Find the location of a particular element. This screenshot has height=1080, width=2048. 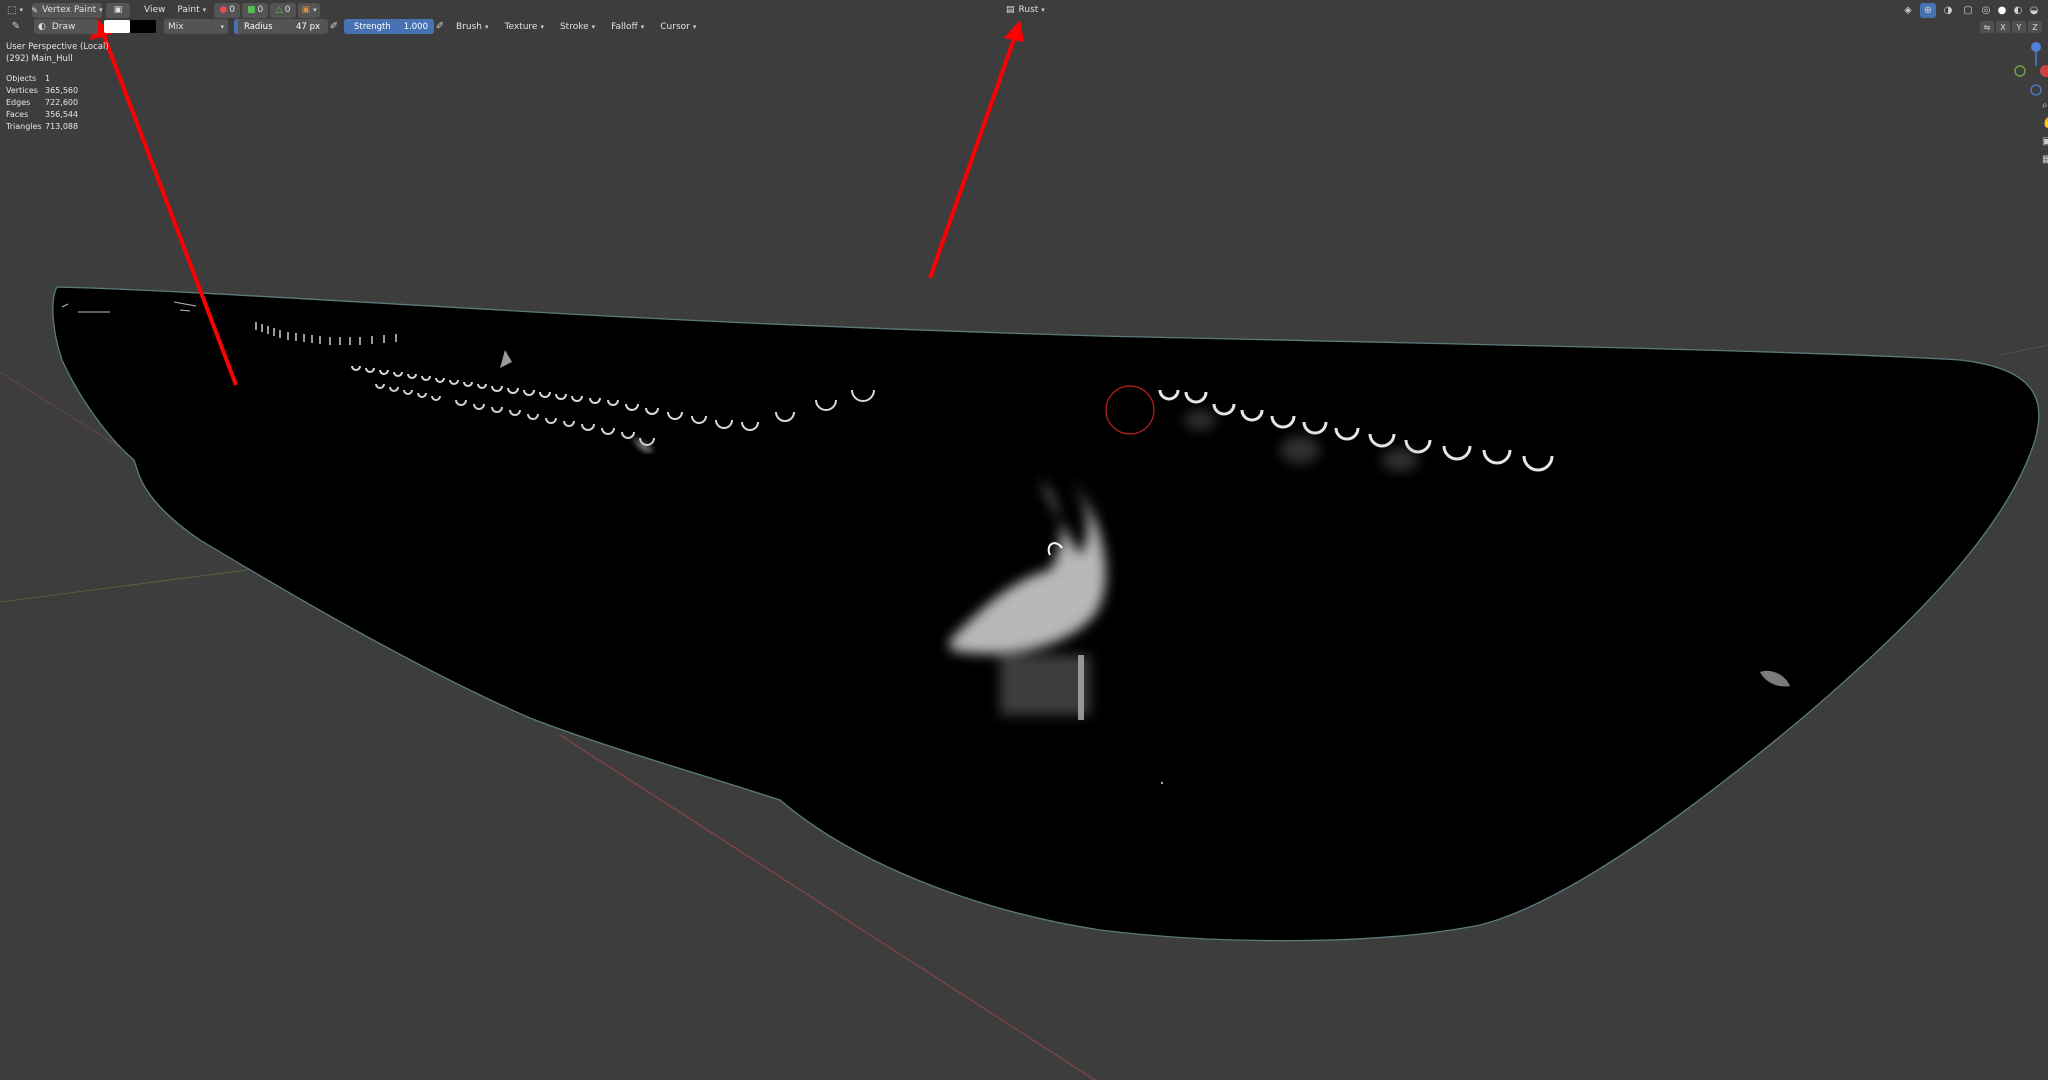

menu-view: View is located at coordinates (154, 10).